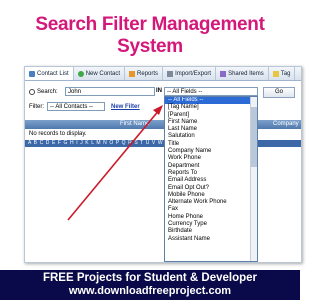 The image size is (320, 300). Describe the element at coordinates (110, 91) in the screenshot. I see `search-input: John` at that location.